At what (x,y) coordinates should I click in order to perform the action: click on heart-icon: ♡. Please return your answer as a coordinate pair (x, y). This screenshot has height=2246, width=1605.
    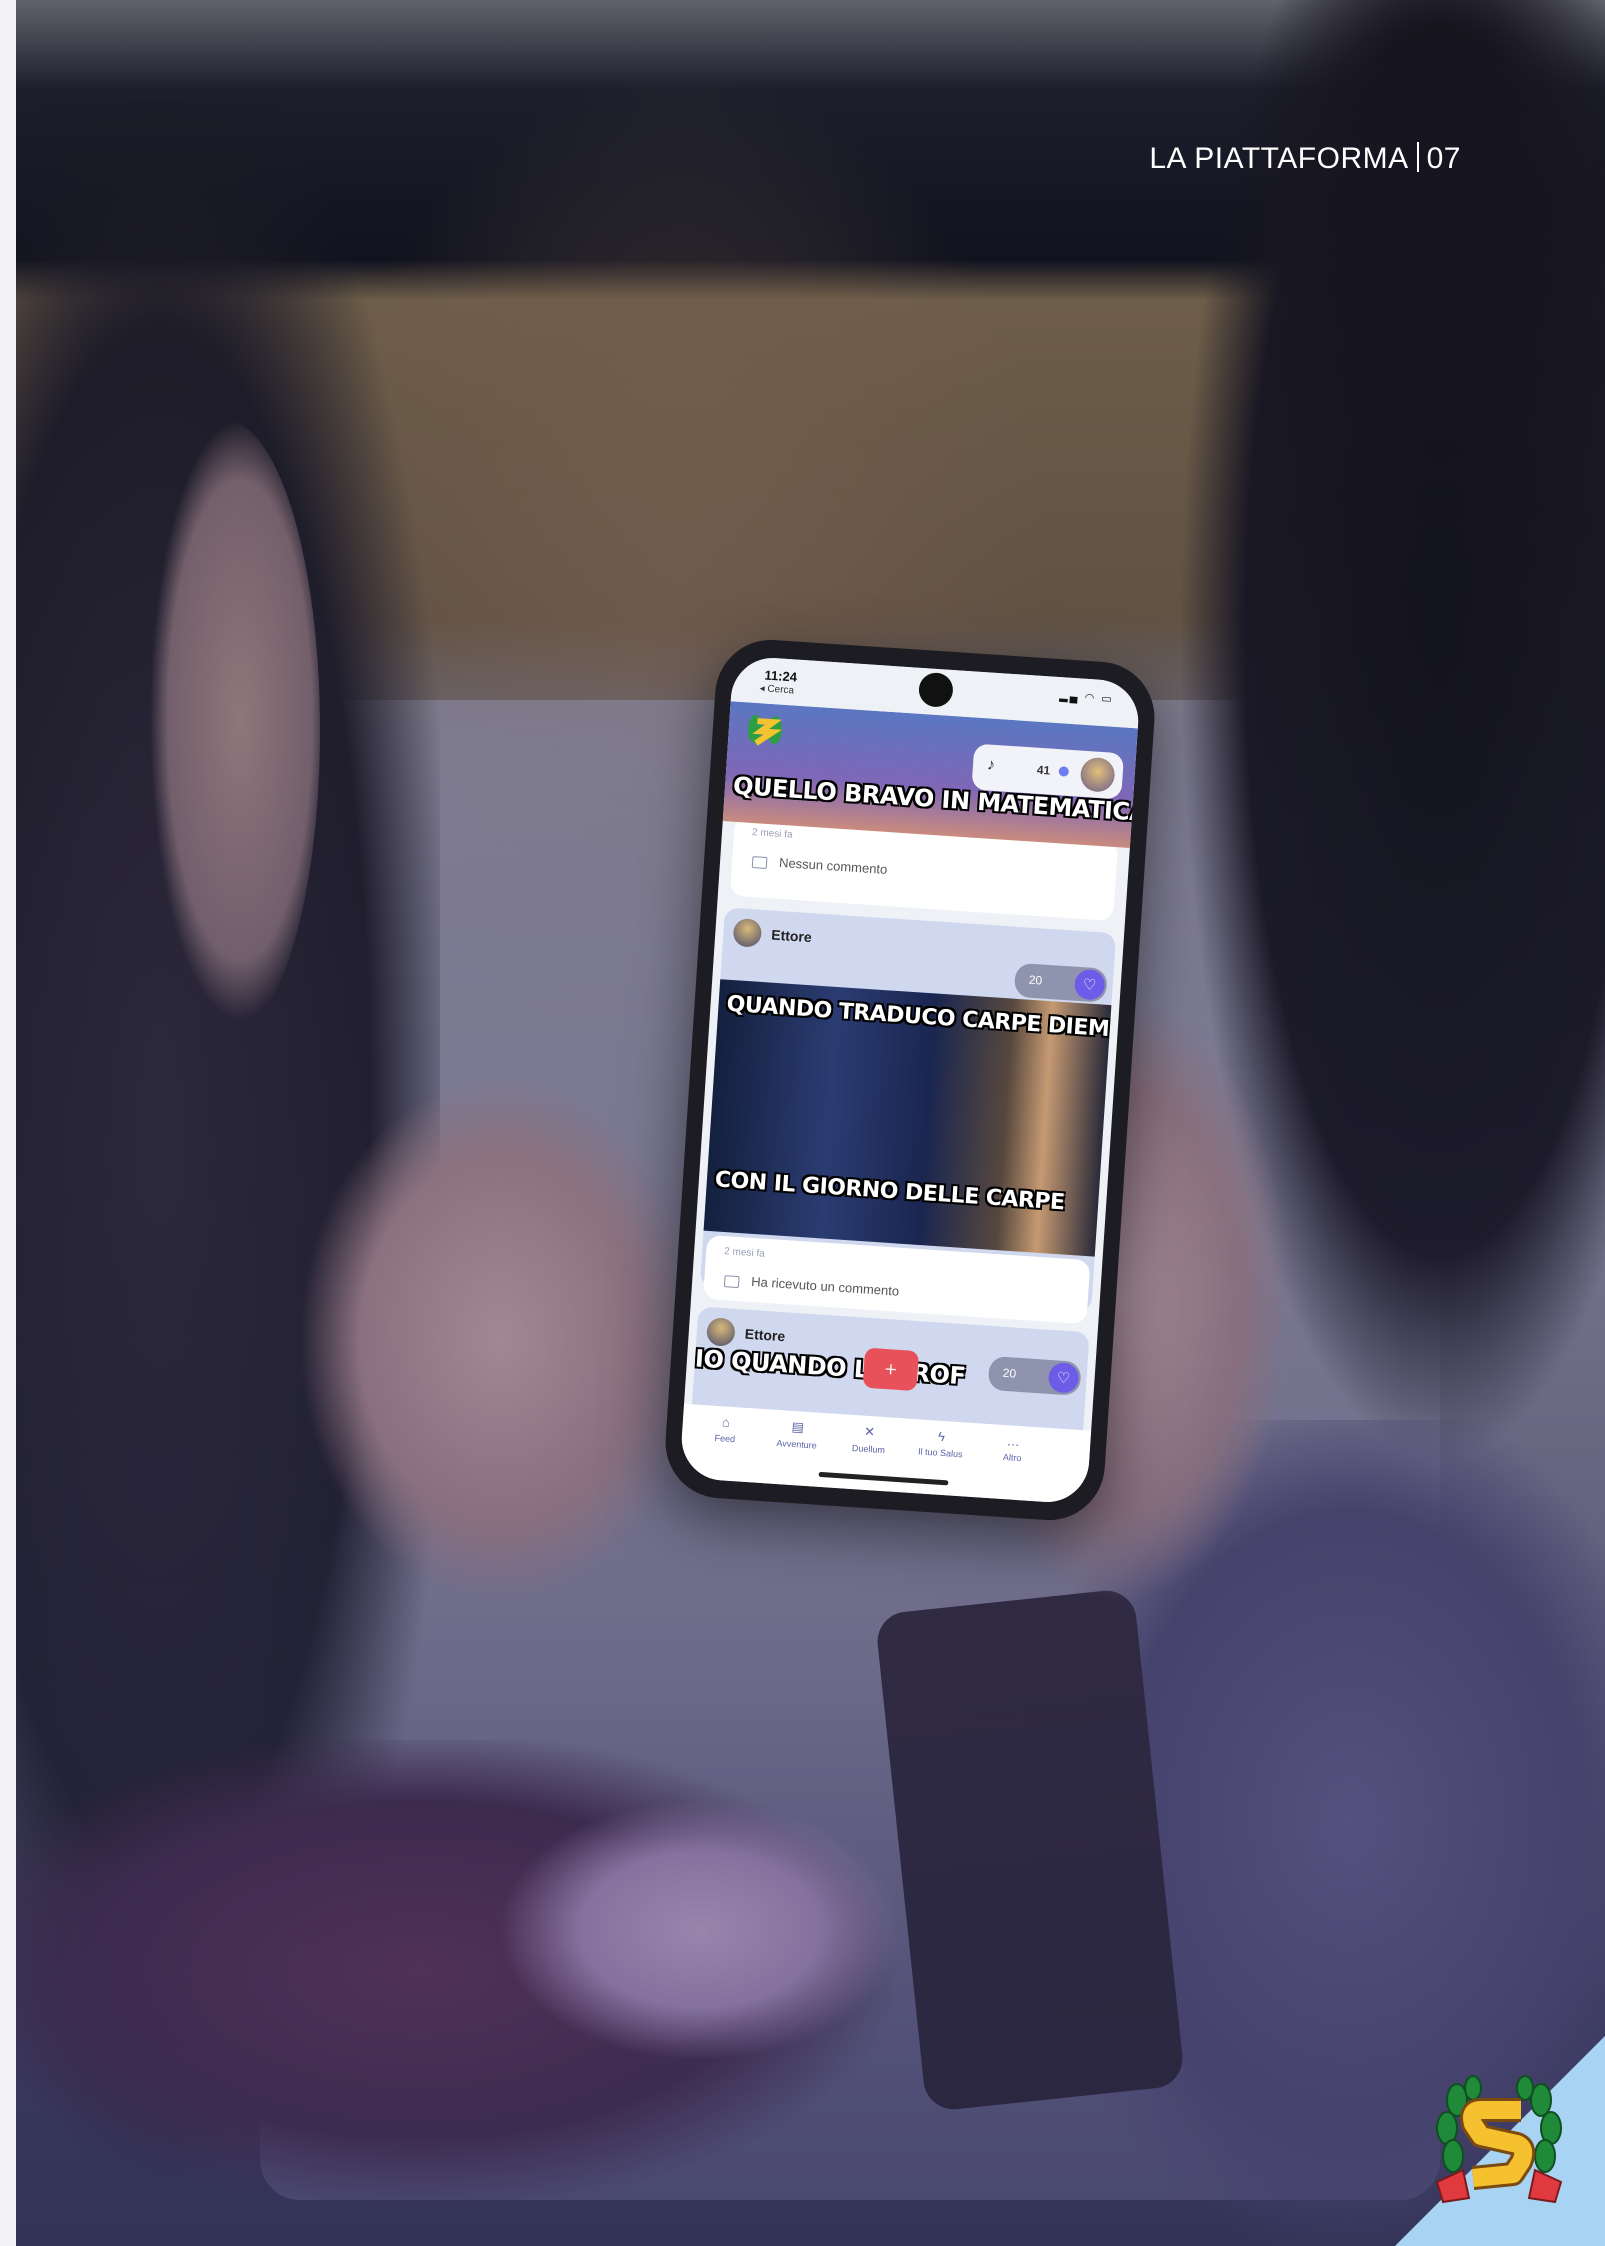
    Looking at the image, I should click on (1089, 984).